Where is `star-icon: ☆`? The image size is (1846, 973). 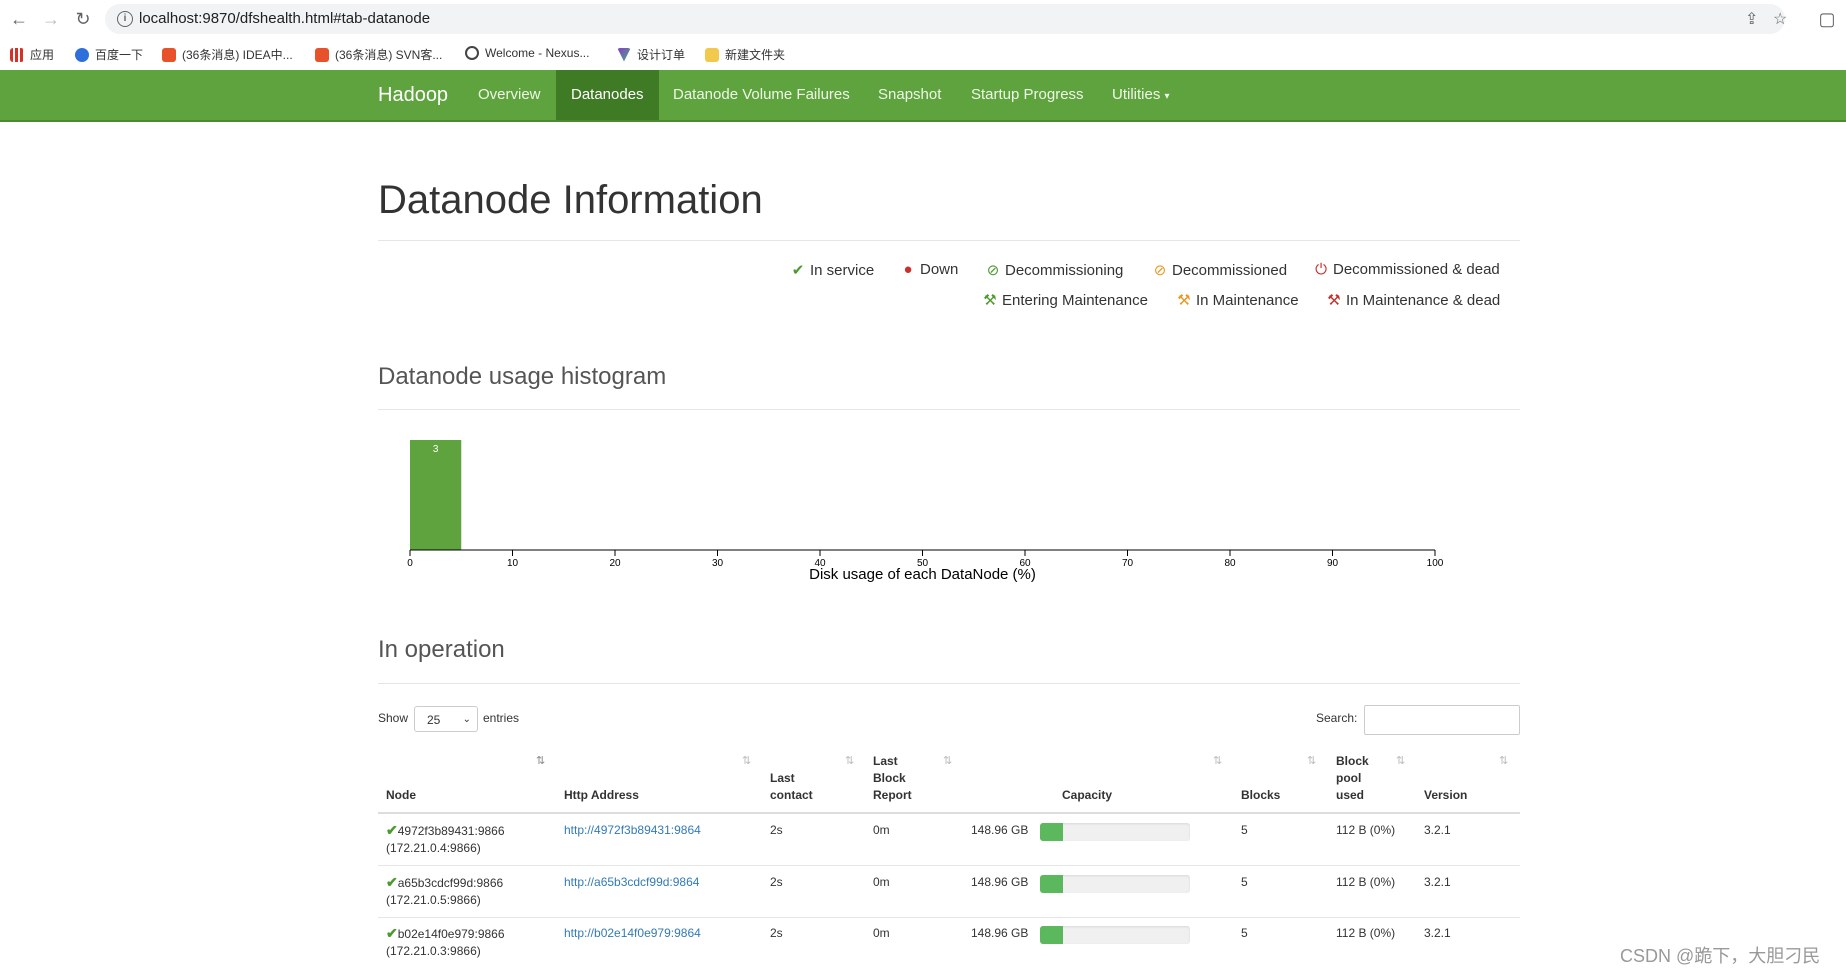 star-icon: ☆ is located at coordinates (1780, 19).